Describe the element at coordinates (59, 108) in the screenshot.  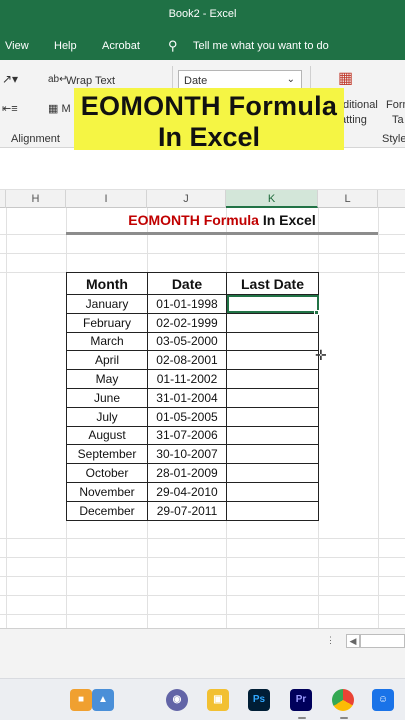
I see `merge-icon: ▦ M` at that location.